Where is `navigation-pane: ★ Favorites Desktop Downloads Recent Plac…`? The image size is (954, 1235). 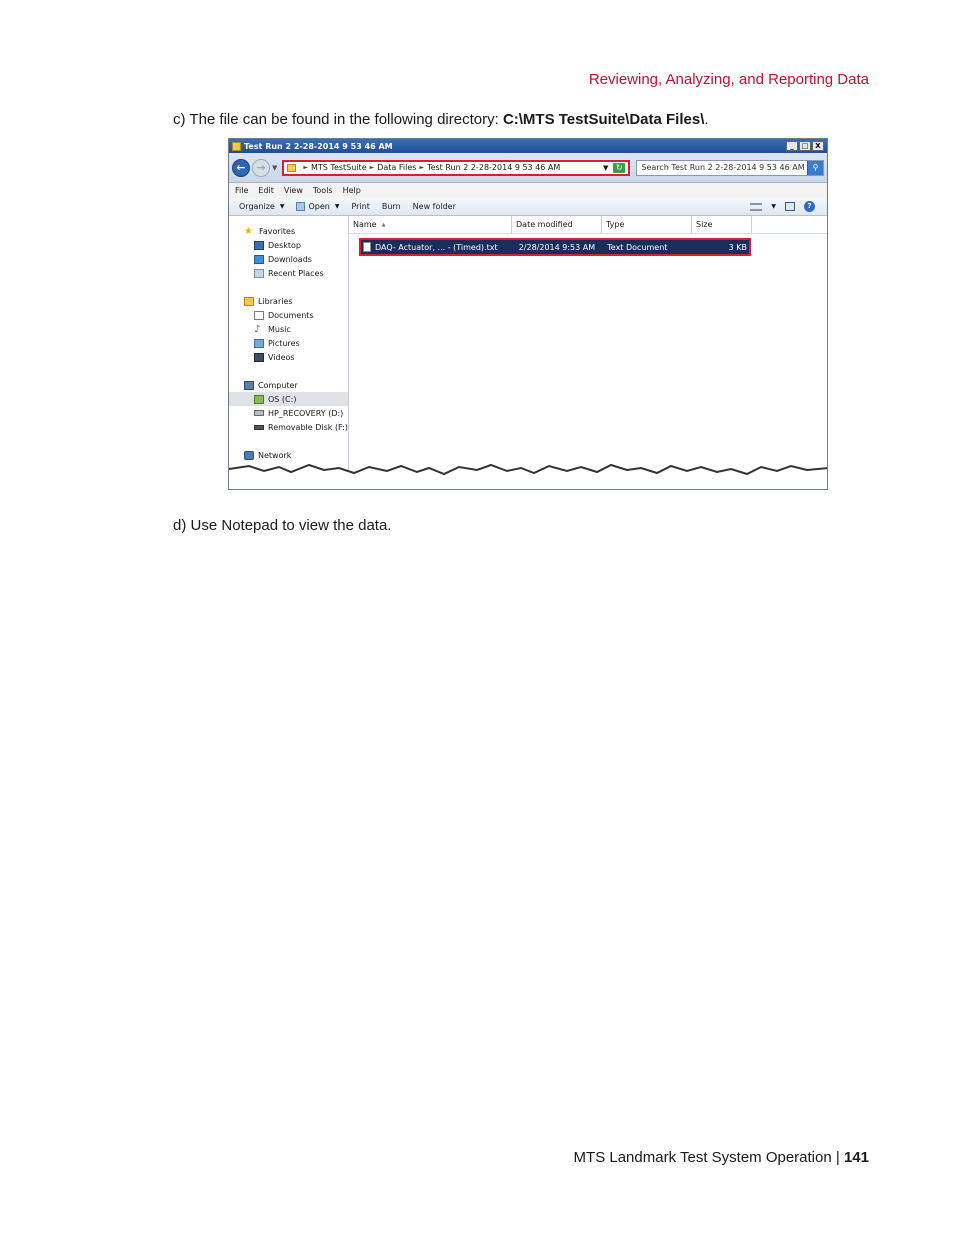
navigation-pane: ★ Favorites Desktop Downloads Recent Plac… is located at coordinates (289, 346).